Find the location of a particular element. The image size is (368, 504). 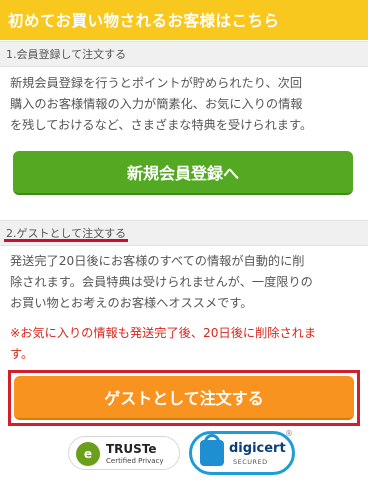

truste-logo-icon: e is located at coordinates (88, 454).